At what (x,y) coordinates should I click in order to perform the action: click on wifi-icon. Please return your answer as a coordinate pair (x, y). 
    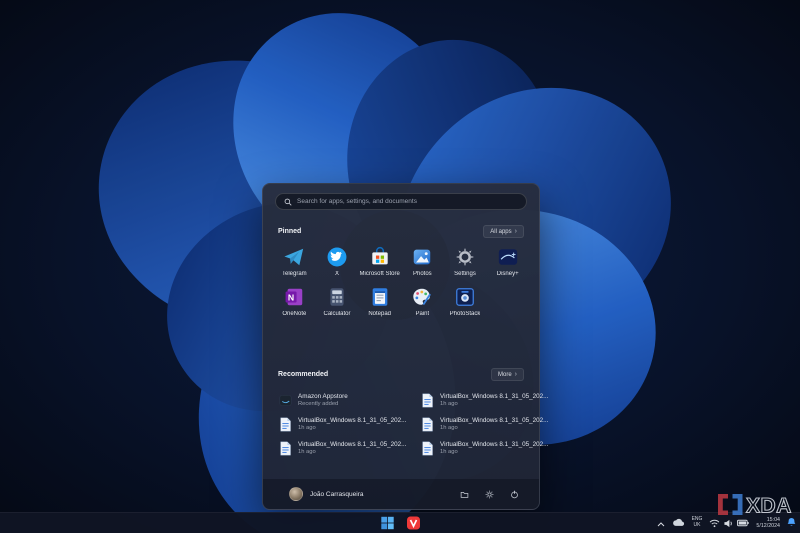
    Looking at the image, I should click on (715, 523).